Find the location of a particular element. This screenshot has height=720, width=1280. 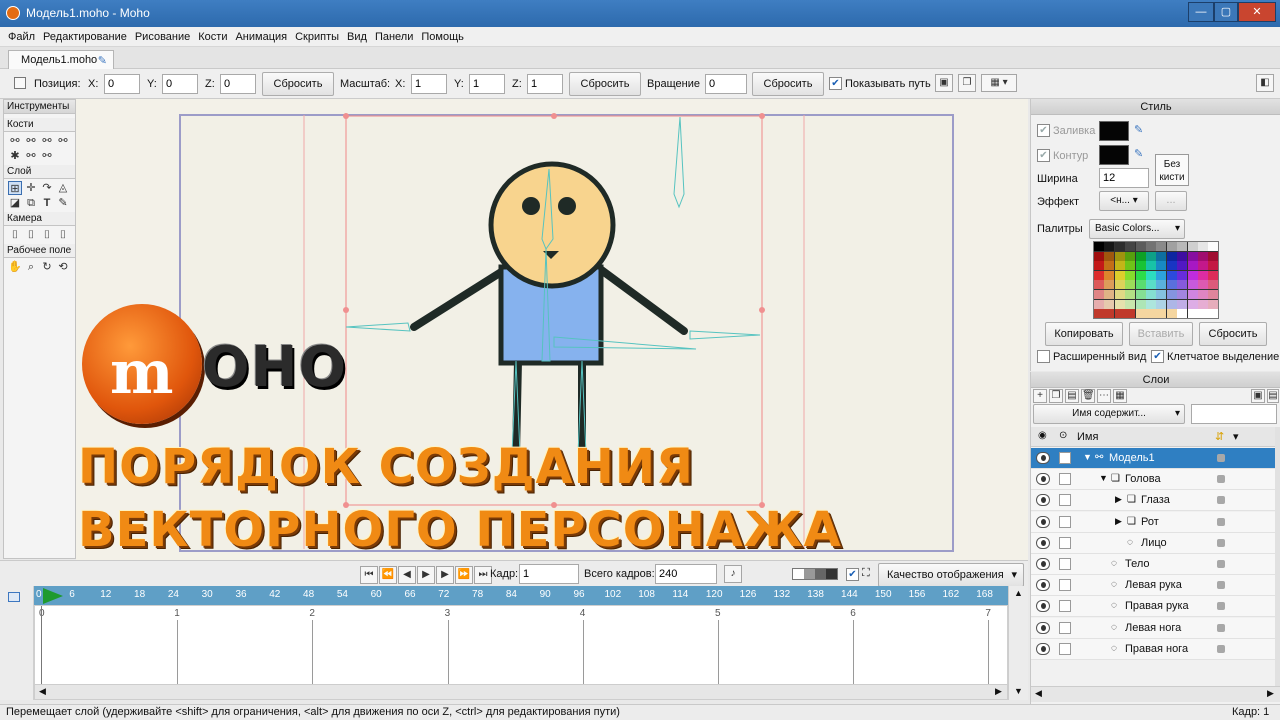

layer-row: ▶ ❏ Рот is located at coordinates (1153, 522).